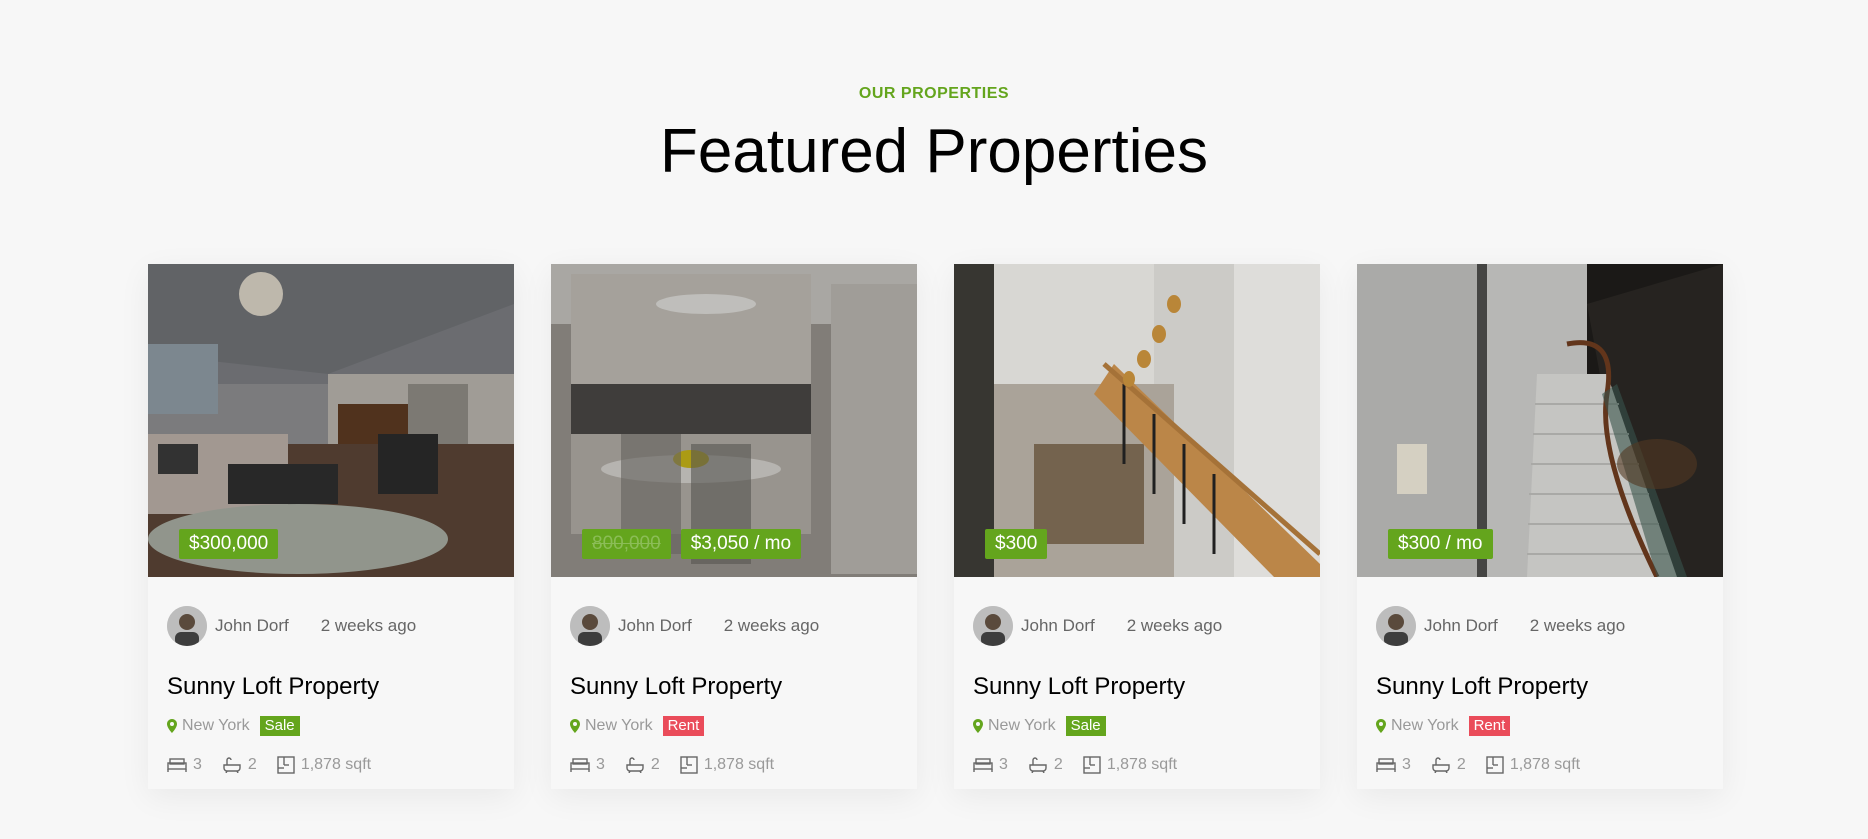  I want to click on section-title: Featured Properties, so click(934, 151).